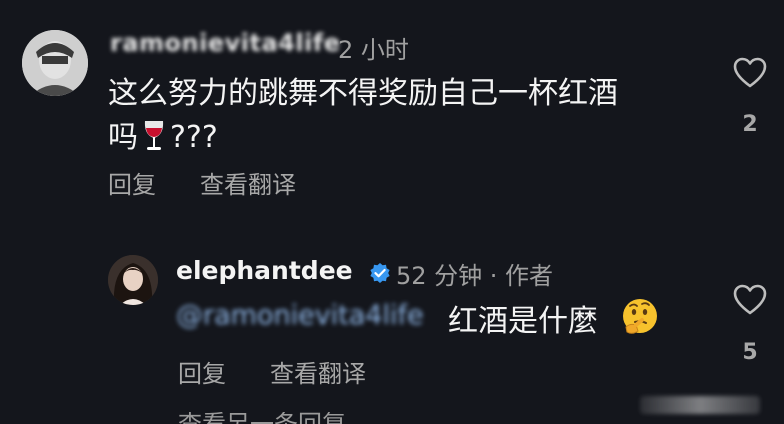 This screenshot has width=784, height=424. Describe the element at coordinates (700, 405) in the screenshot. I see `watermark` at that location.